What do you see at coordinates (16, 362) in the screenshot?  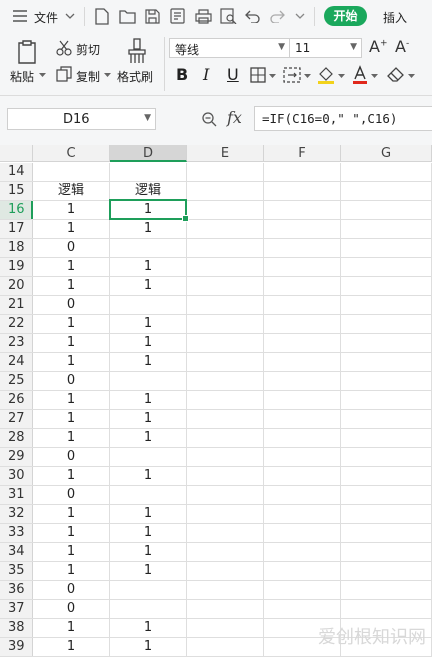 I see `row-header: 24` at bounding box center [16, 362].